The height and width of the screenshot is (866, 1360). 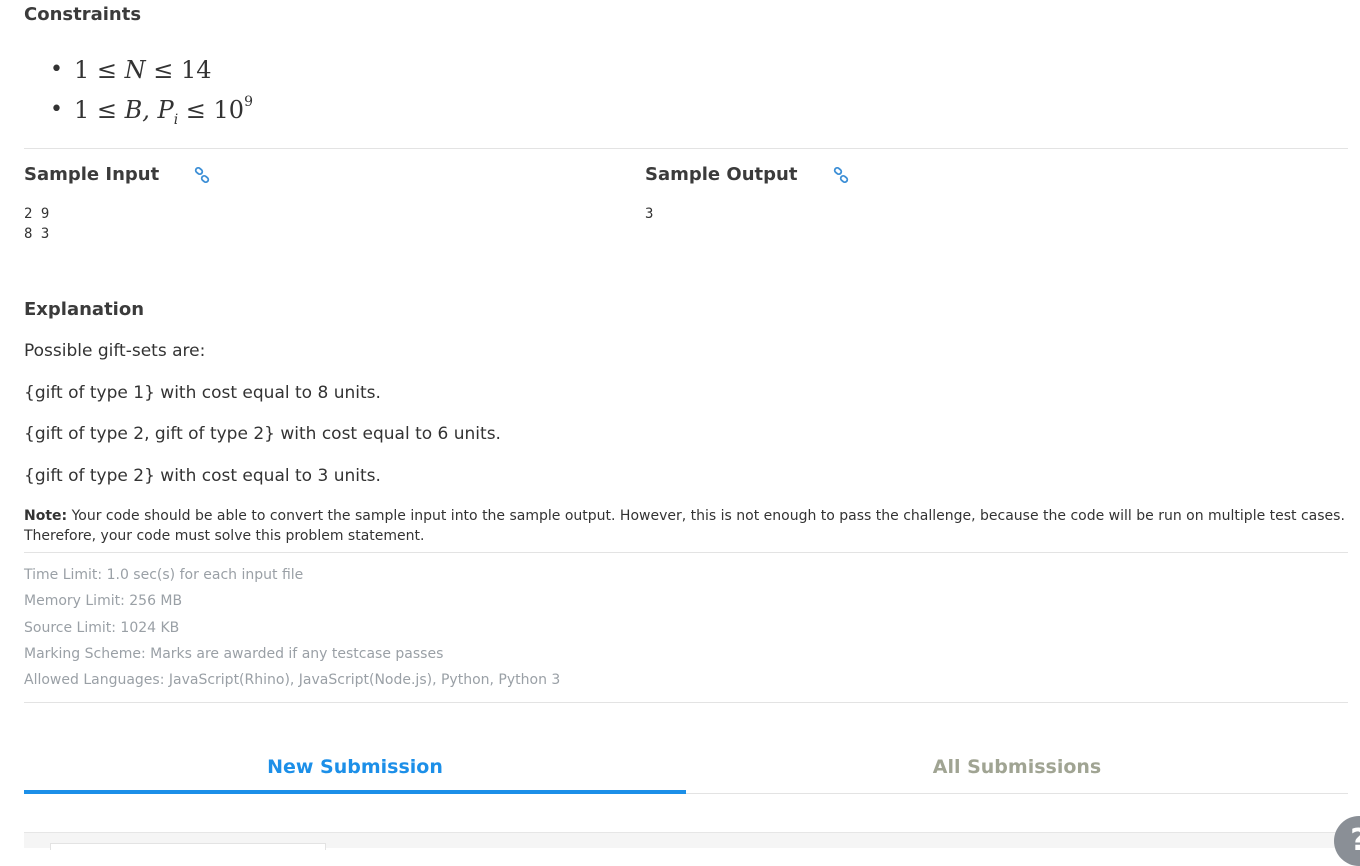 I want to click on submission-tabs: New Submission All Submissions, so click(x=686, y=771).